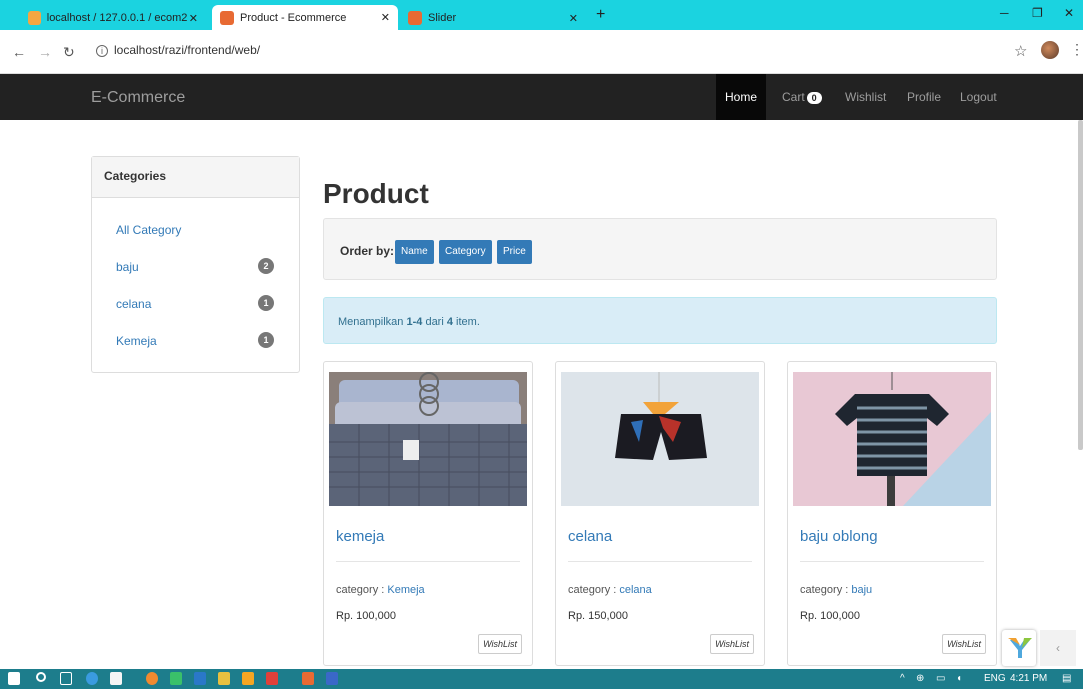  What do you see at coordinates (113, 18) in the screenshot?
I see `tab-phpmyadmin: localhost / 127.0.0.1 / ecom2 / u ✕` at bounding box center [113, 18].